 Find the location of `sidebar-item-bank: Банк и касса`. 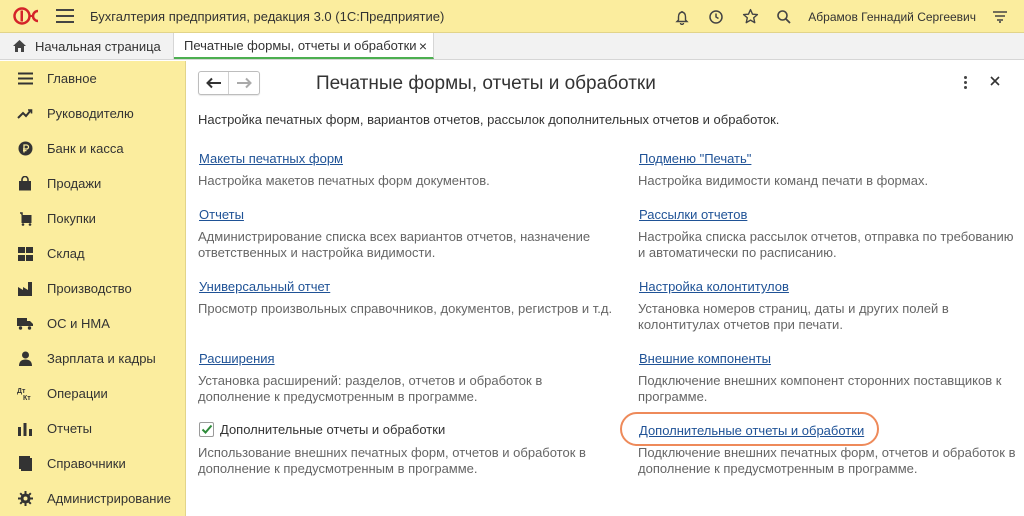

sidebar-item-bank: Банк и касса is located at coordinates (92, 148).